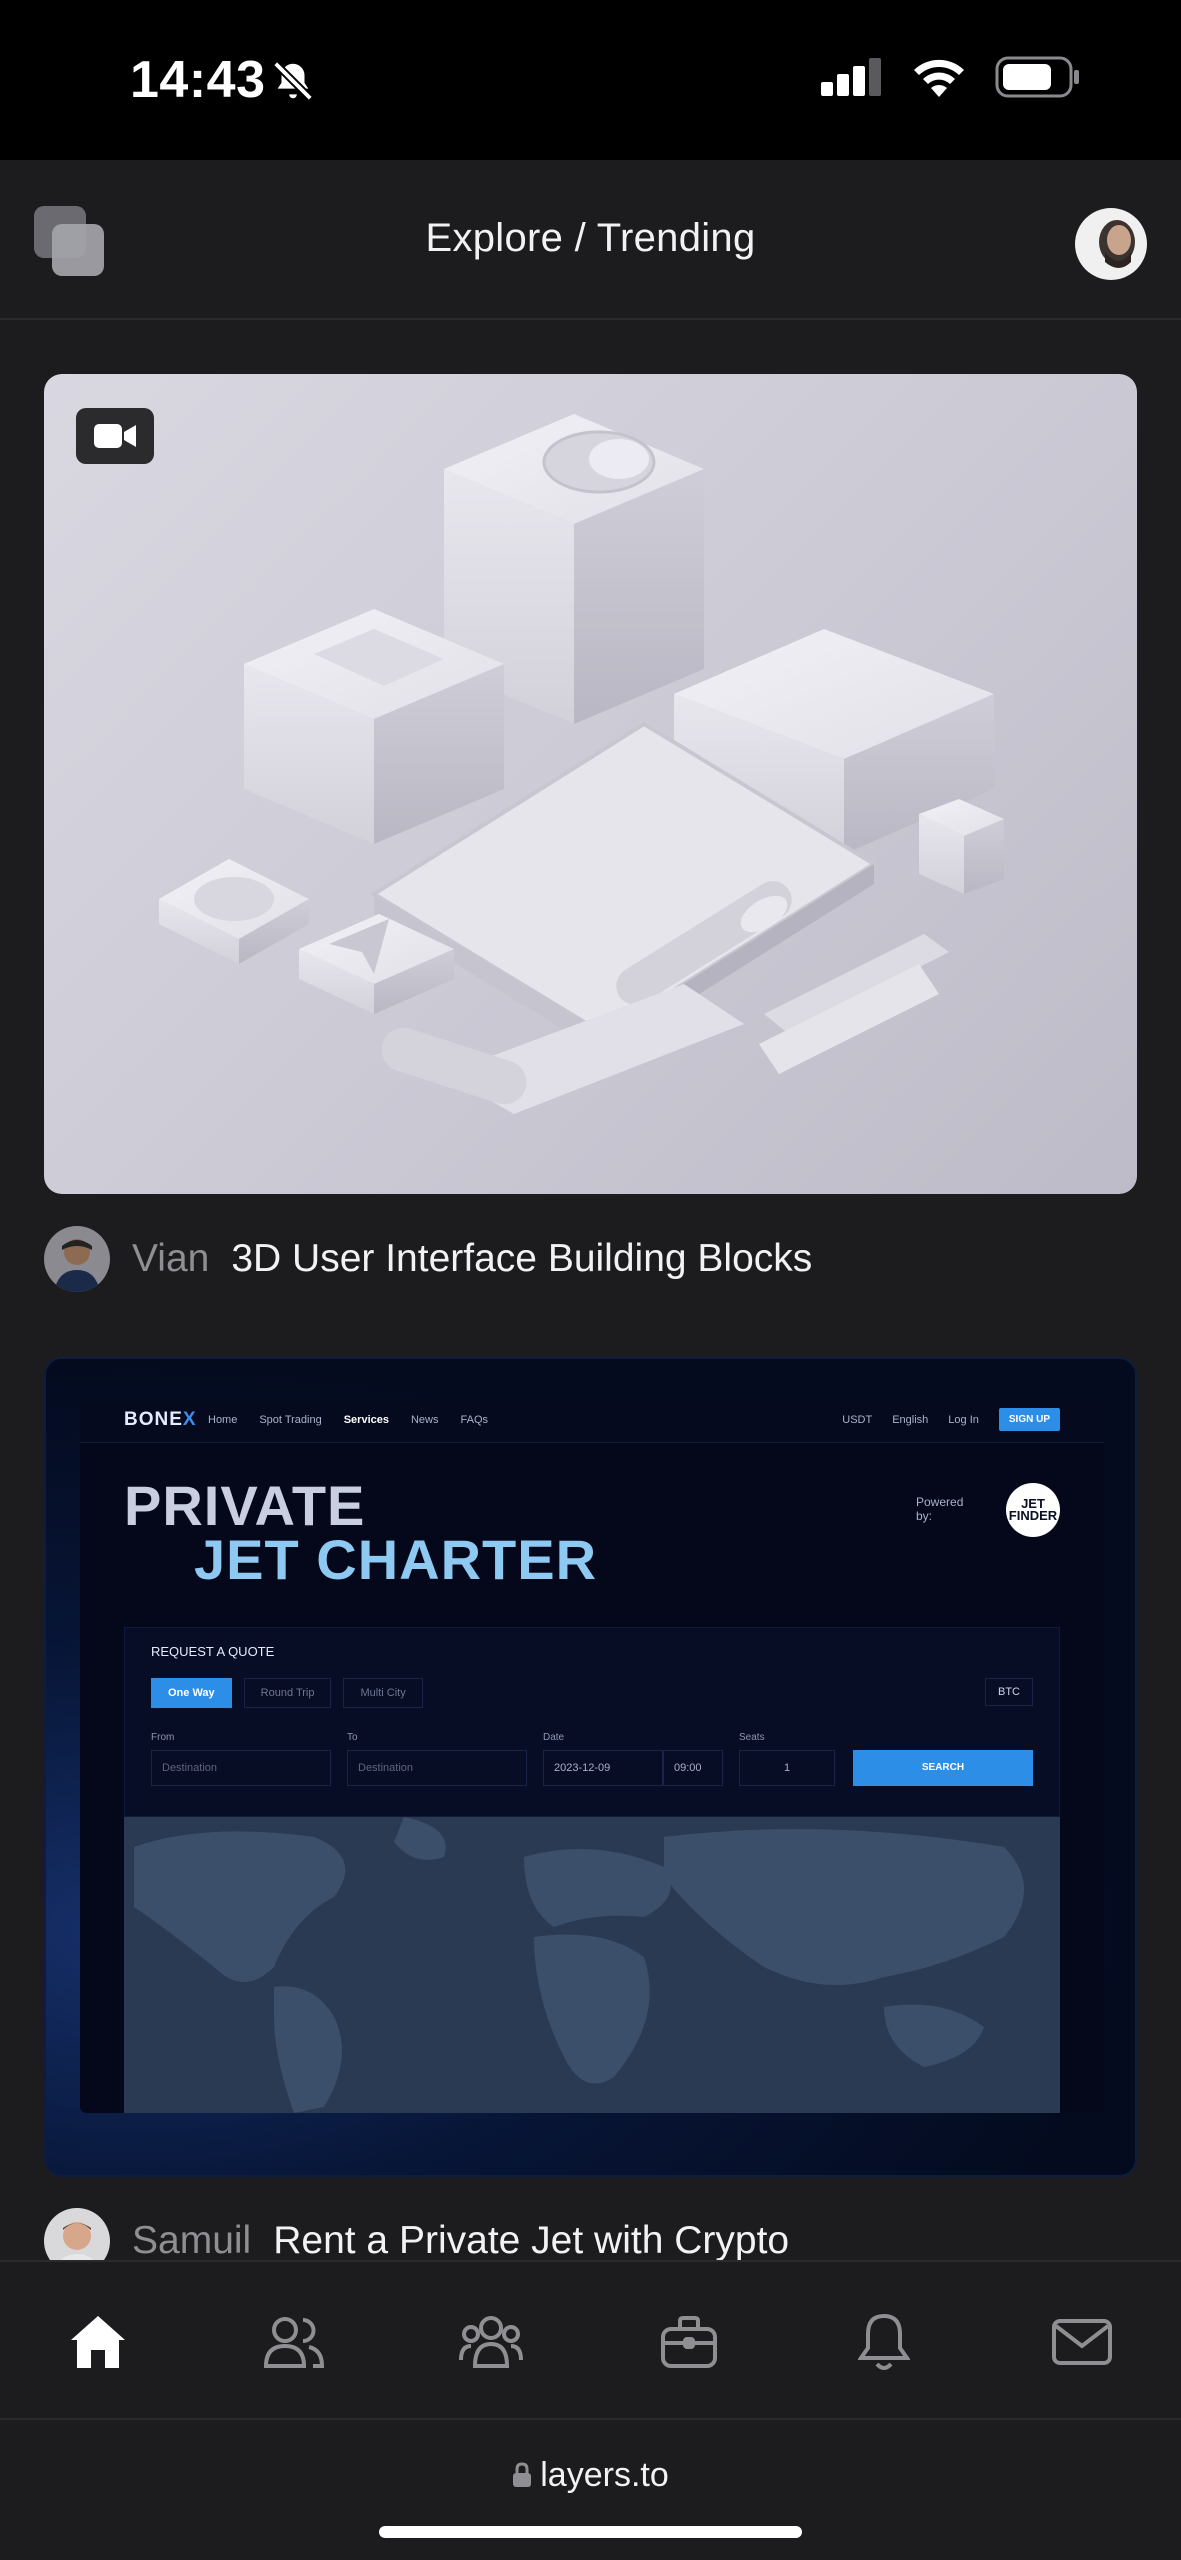 Image resolution: width=1181 pixels, height=2560 pixels. I want to click on bell-icon, so click(884, 2341).